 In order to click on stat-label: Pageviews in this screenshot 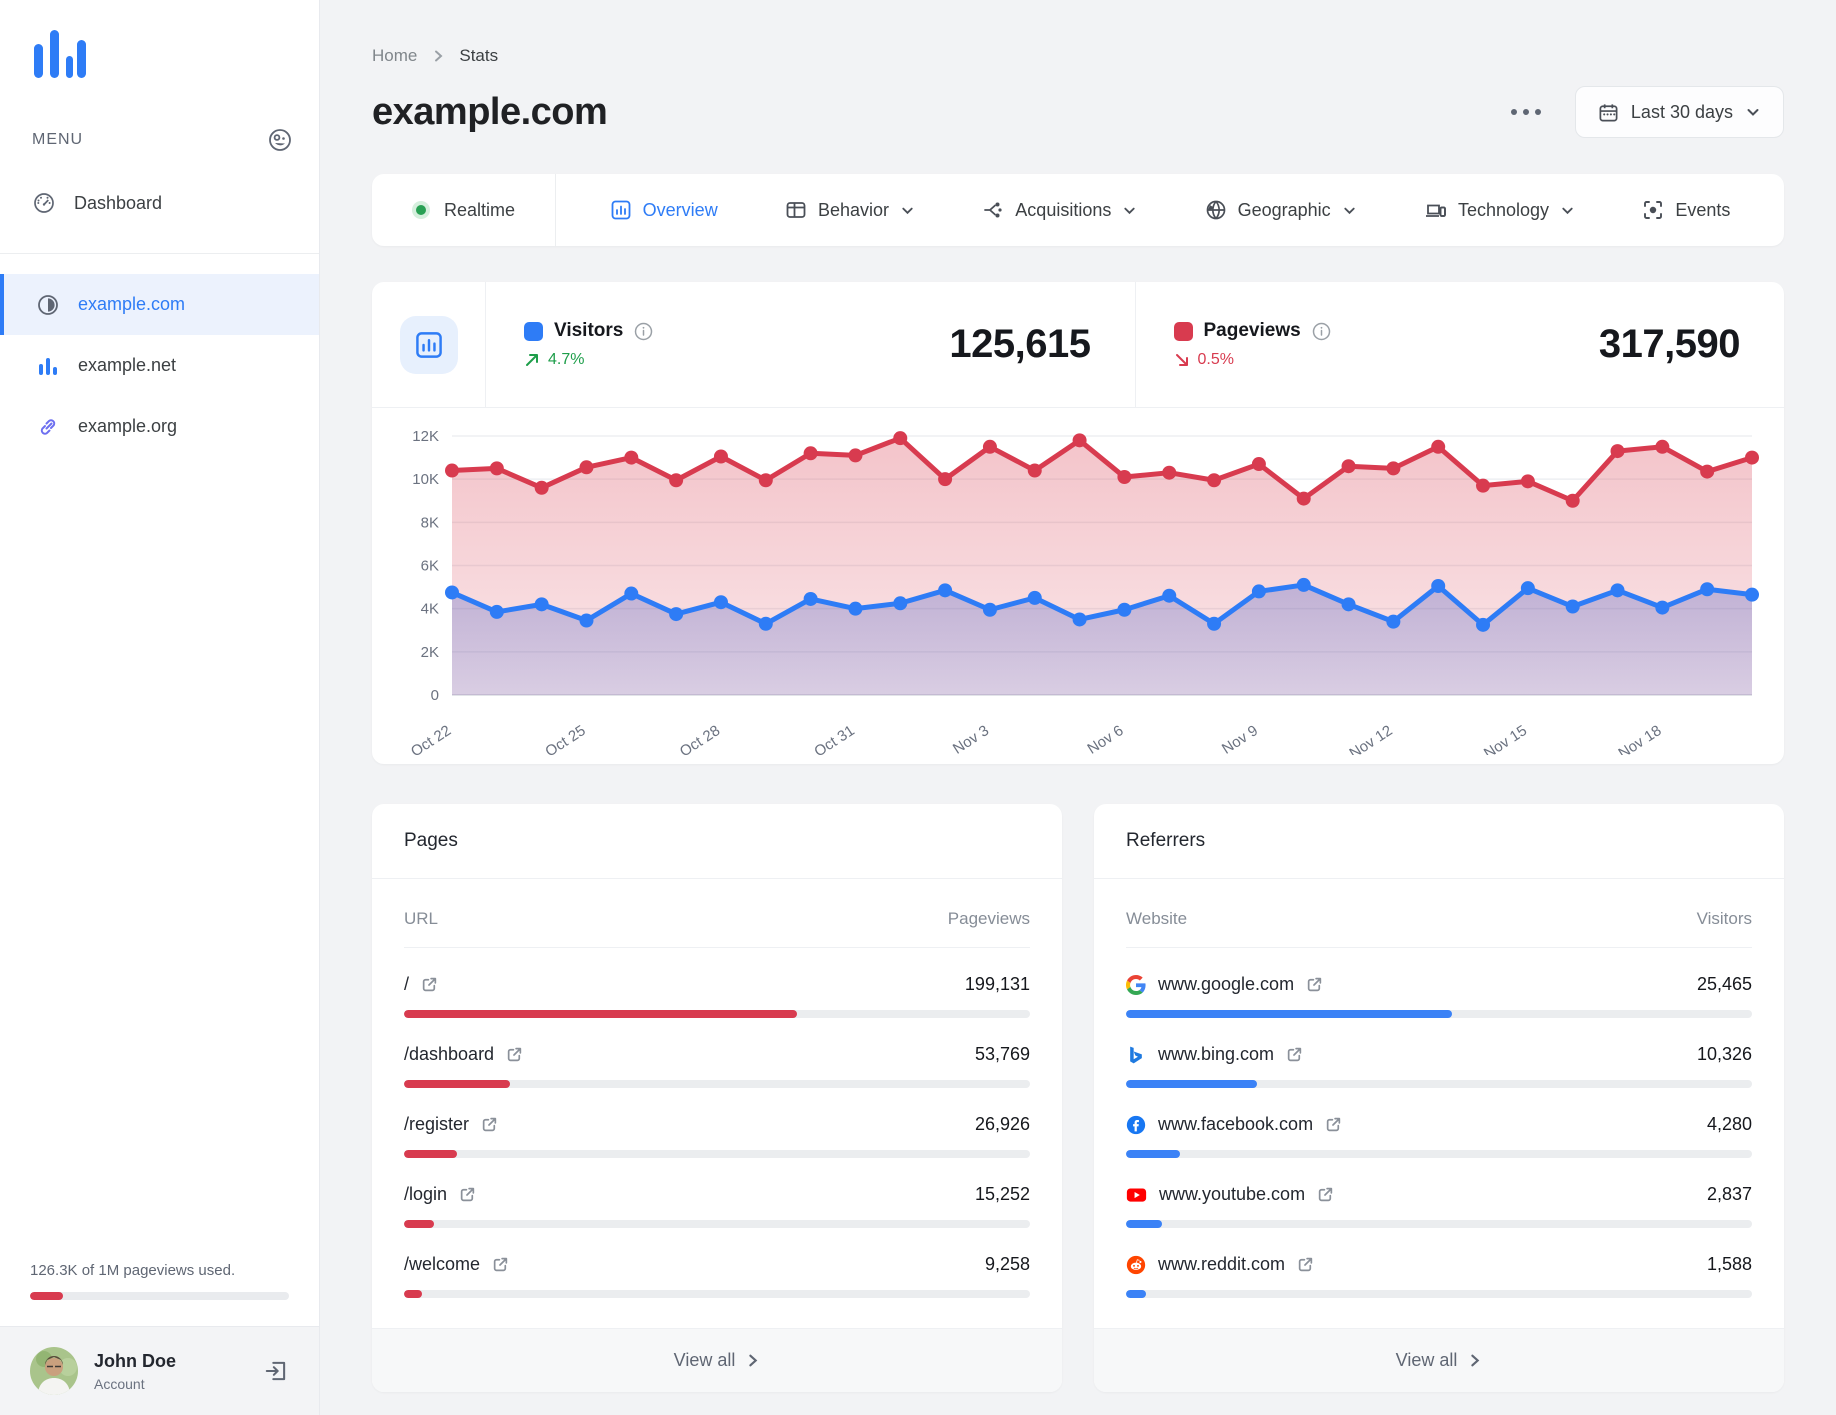, I will do `click(1252, 330)`.